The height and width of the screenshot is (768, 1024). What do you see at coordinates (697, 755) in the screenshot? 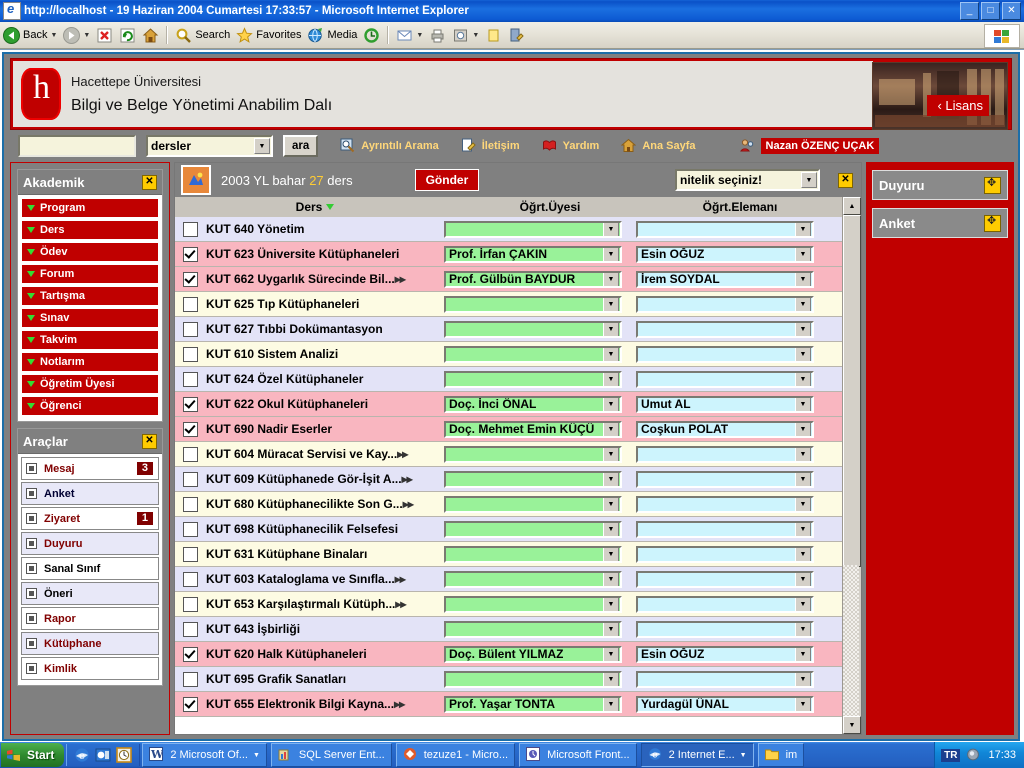
I see `taskbar-button-4: e 2 Internet E... ▼` at bounding box center [697, 755].